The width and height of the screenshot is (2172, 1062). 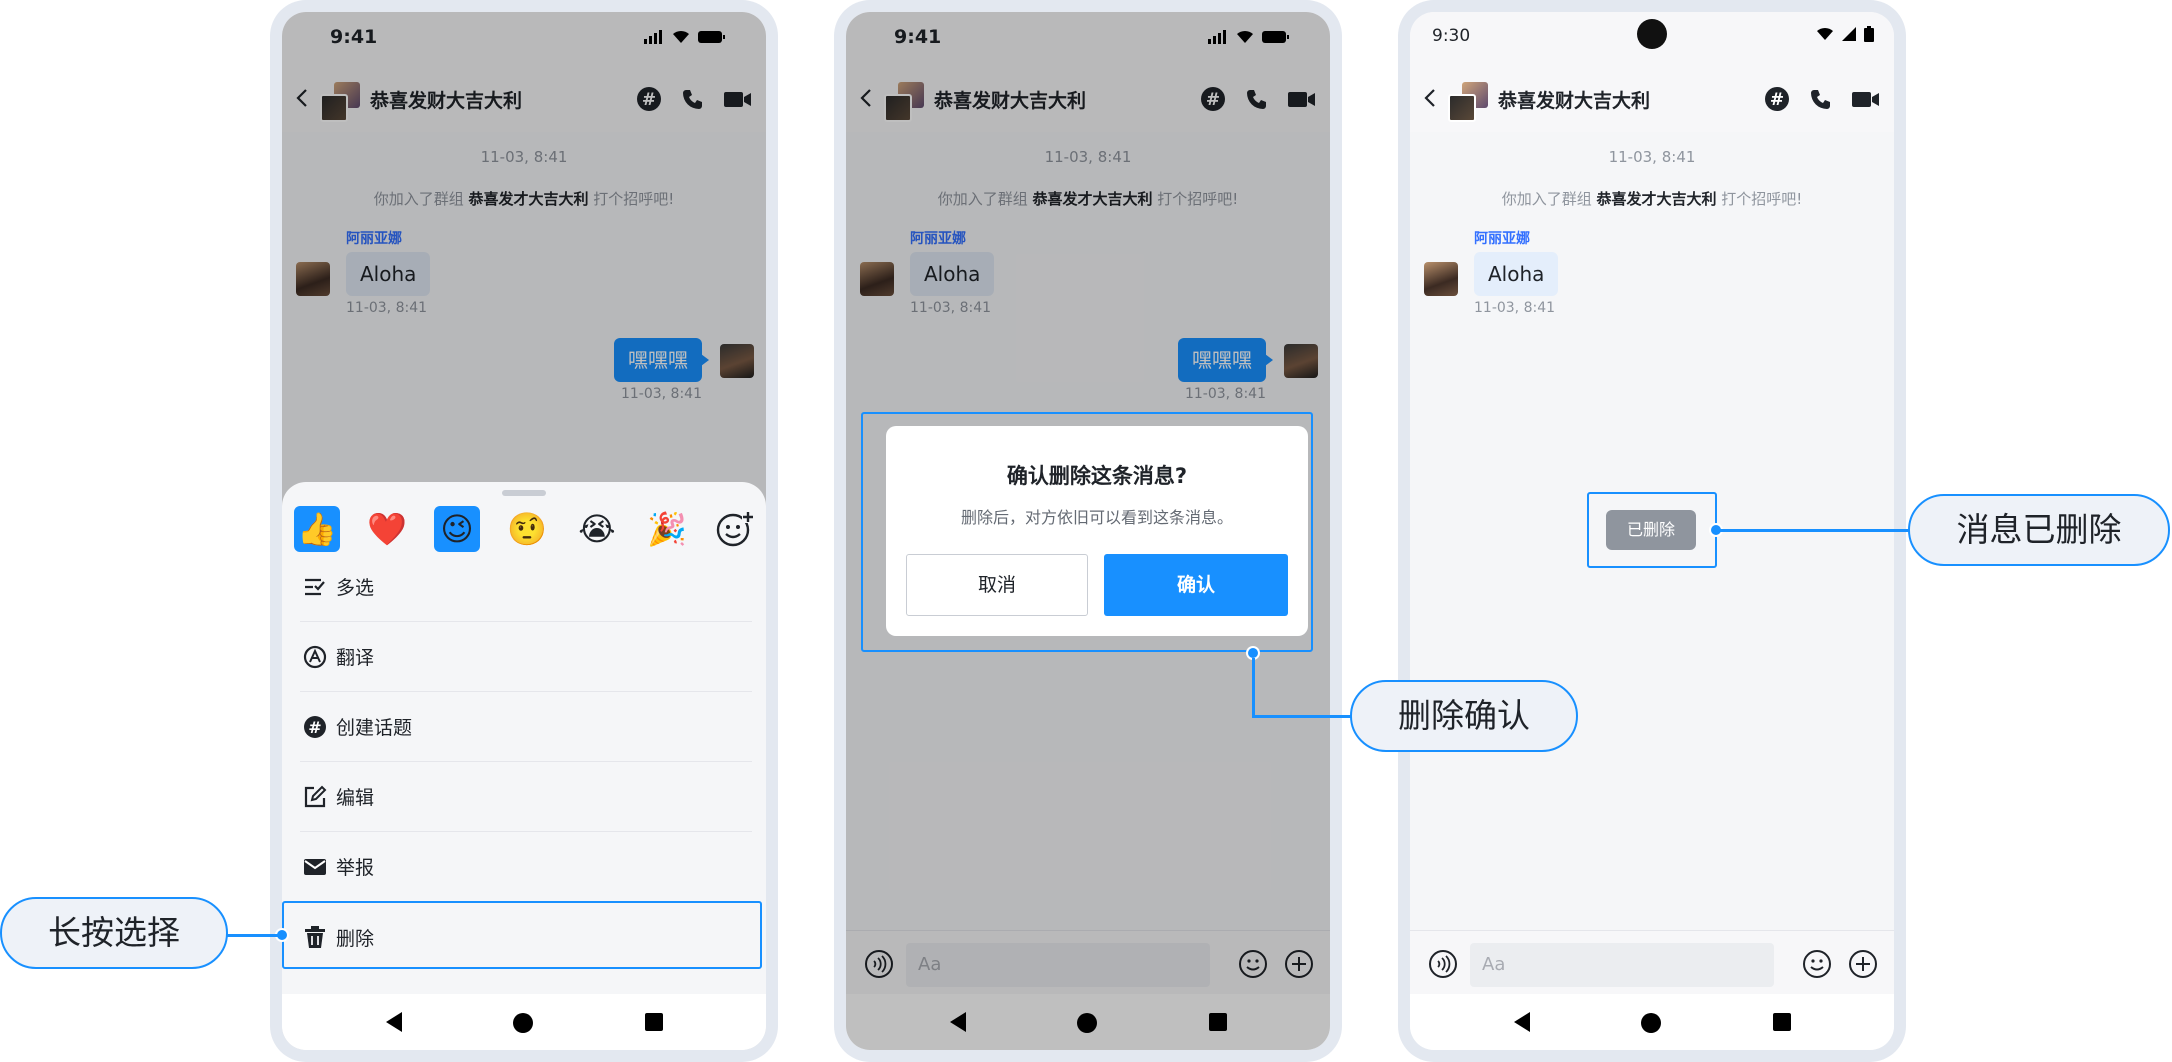 What do you see at coordinates (317, 529) in the screenshot?
I see `reaction-thumbs-up: 👍` at bounding box center [317, 529].